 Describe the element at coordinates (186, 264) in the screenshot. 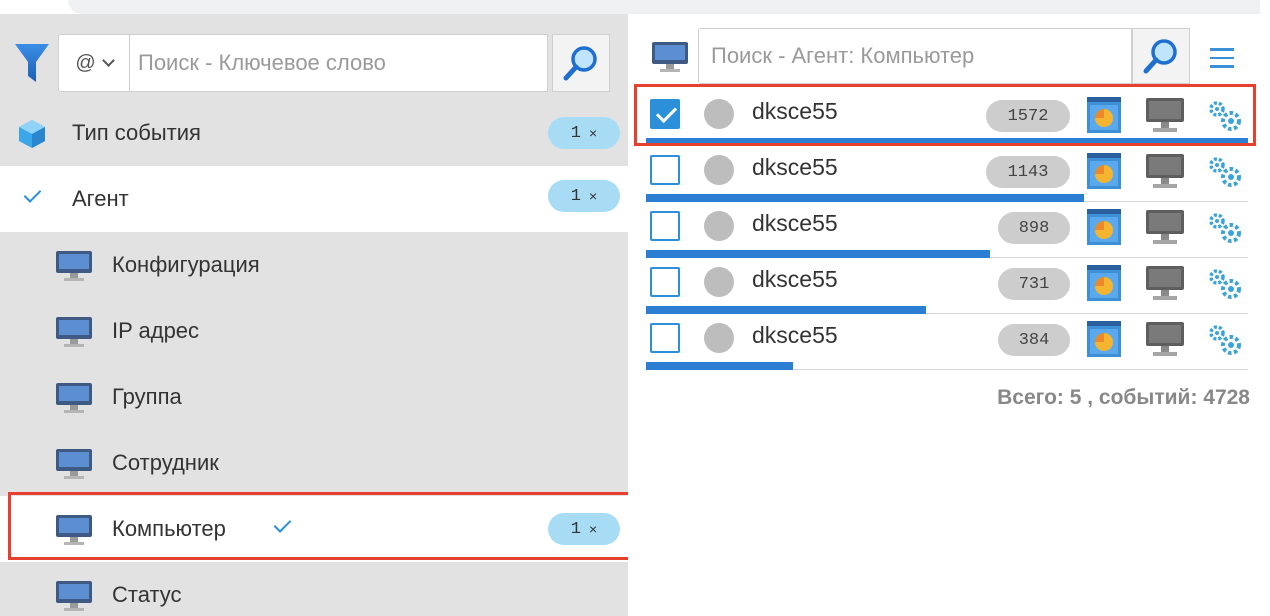

I see `filter-label: Конфигурация` at that location.